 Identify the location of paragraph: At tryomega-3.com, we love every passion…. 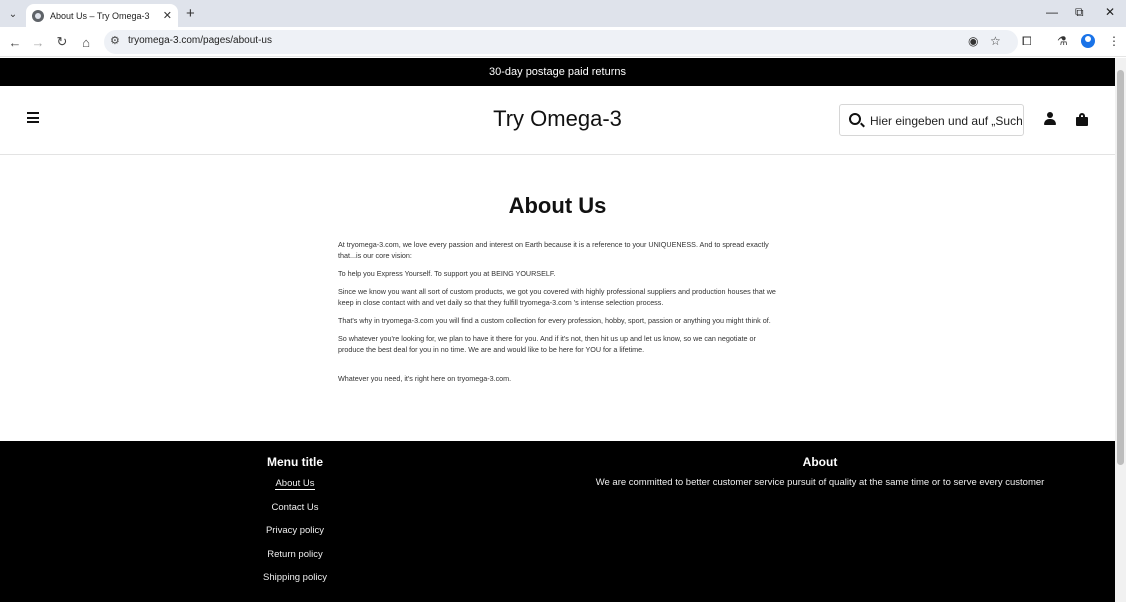
(553, 250).